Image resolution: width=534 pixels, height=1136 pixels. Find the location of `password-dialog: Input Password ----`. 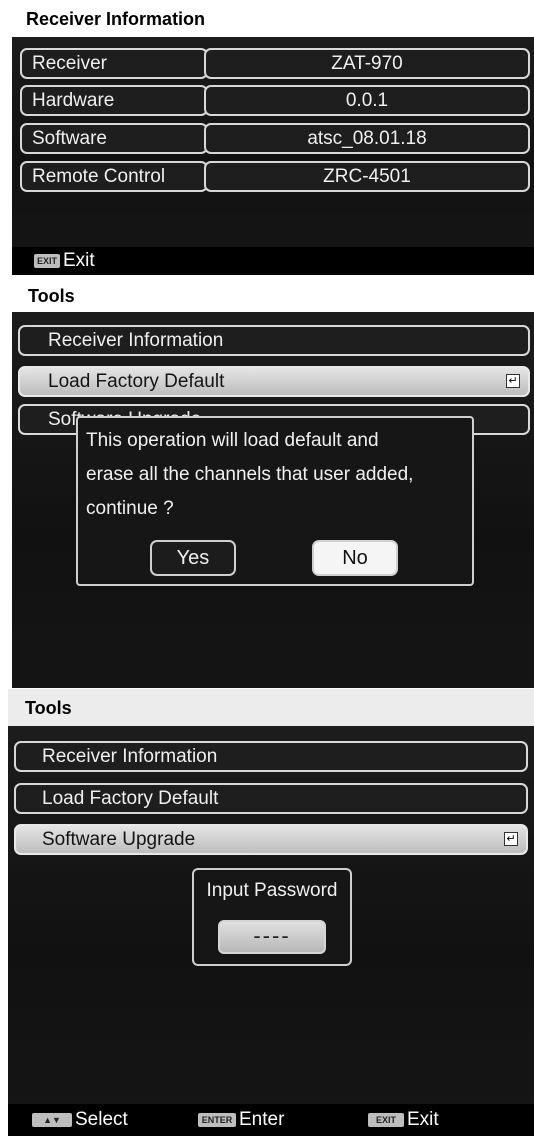

password-dialog: Input Password ---- is located at coordinates (272, 917).